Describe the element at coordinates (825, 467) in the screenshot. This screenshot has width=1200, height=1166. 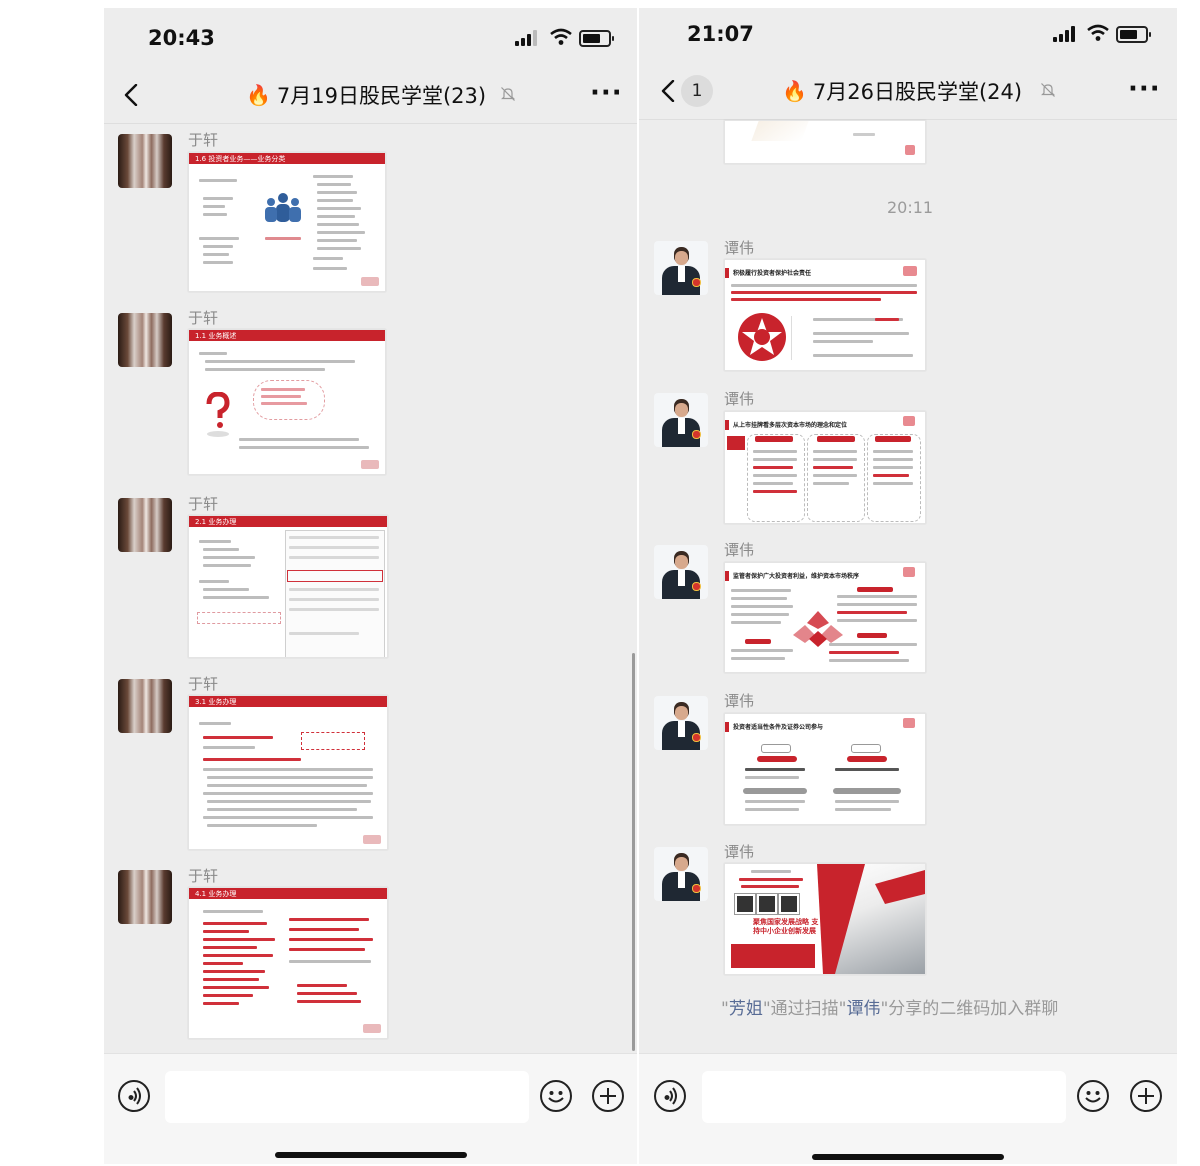
I see `image-message: 从上市挂牌看多层次资本市场的理念和定位` at that location.